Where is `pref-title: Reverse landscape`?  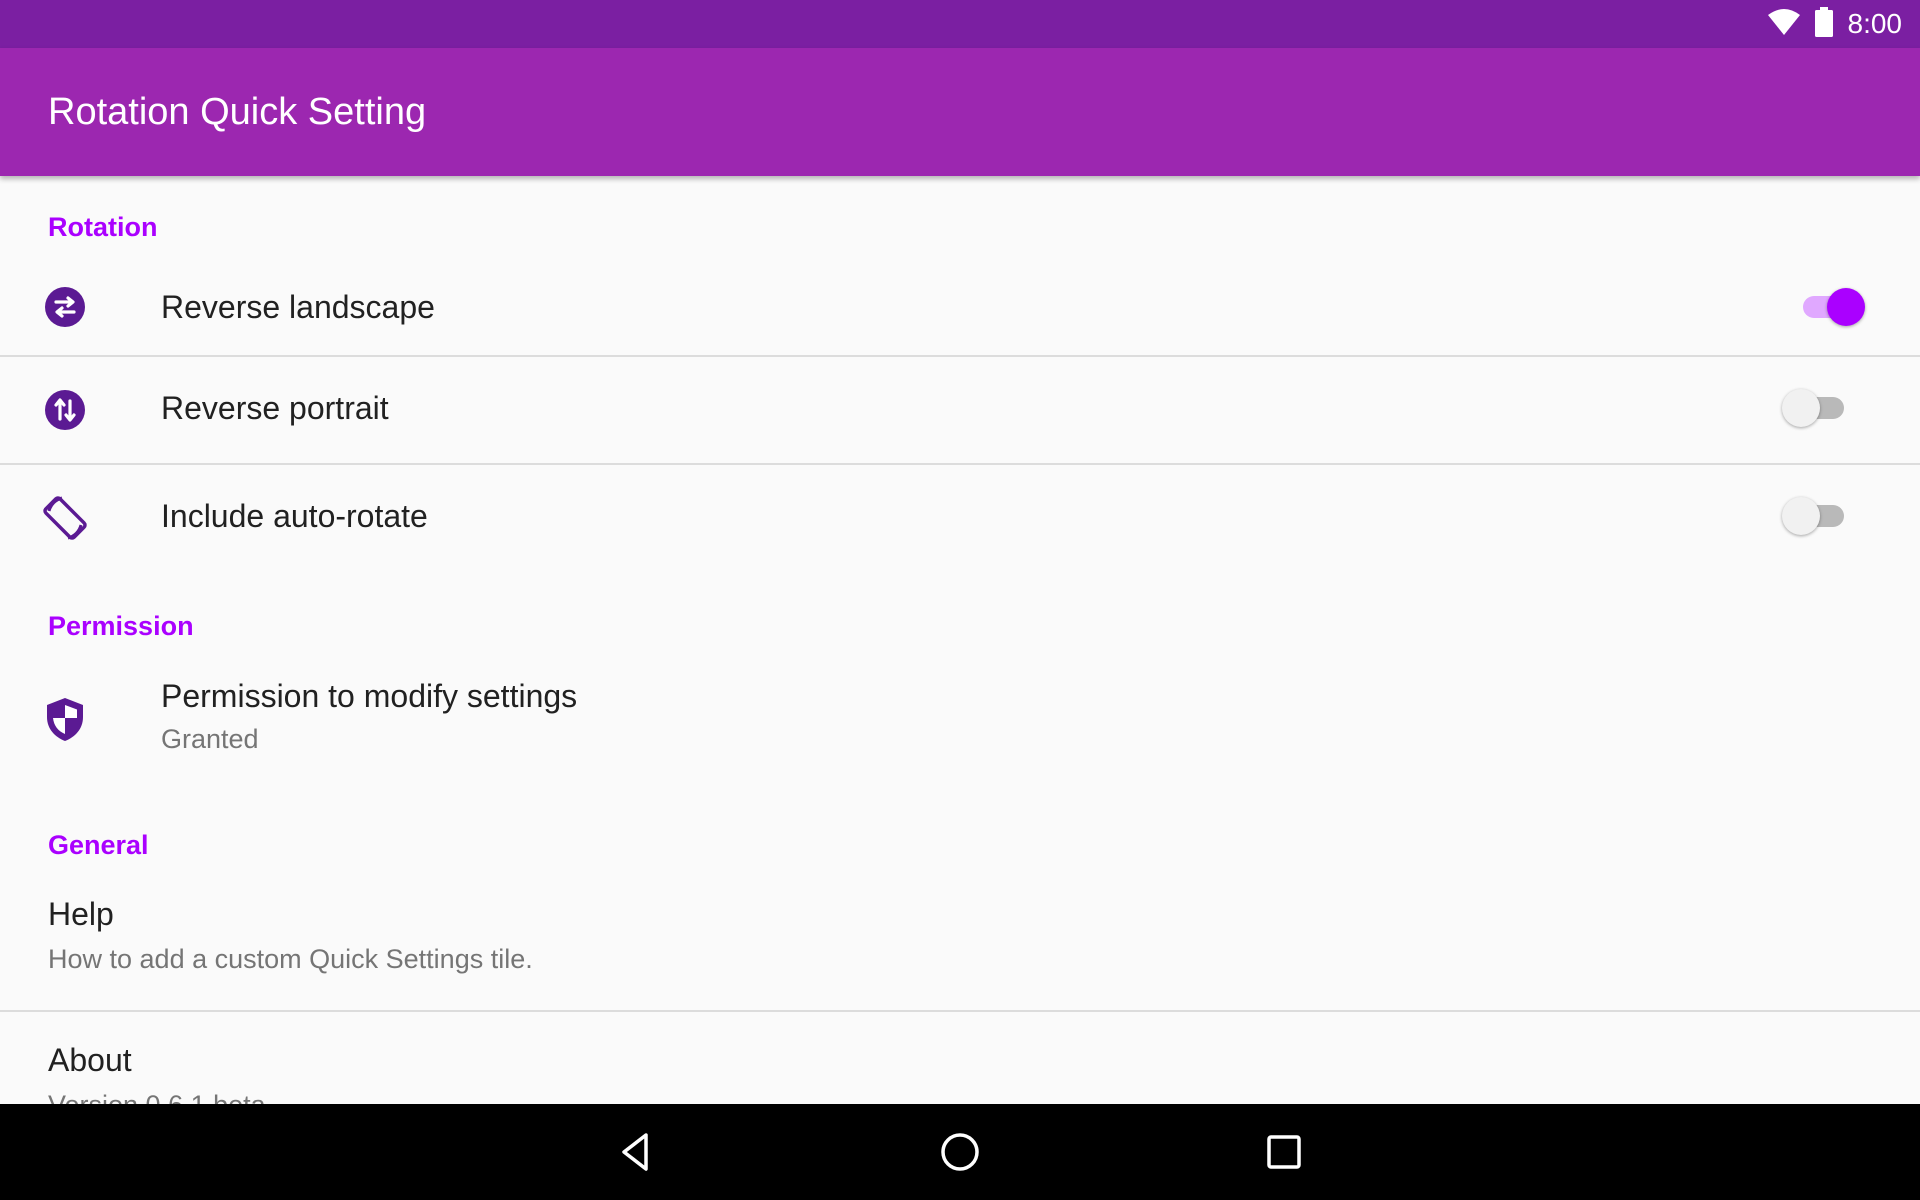 pref-title: Reverse landscape is located at coordinates (298, 307).